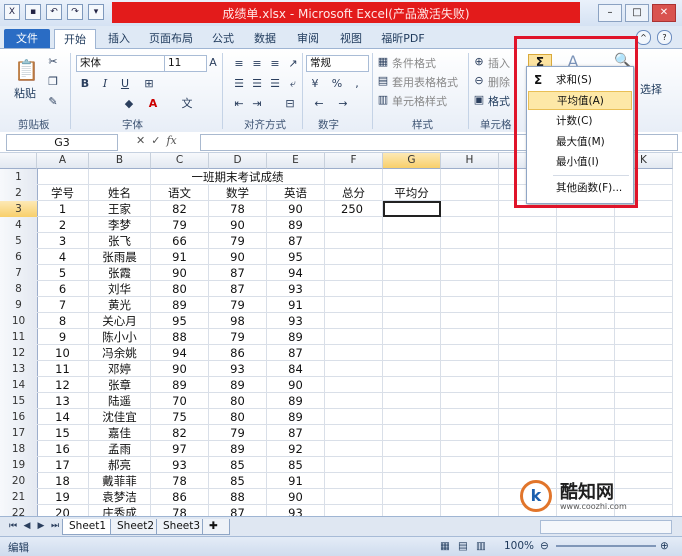  Describe the element at coordinates (19, 433) in the screenshot. I see `row-header: 17` at that location.